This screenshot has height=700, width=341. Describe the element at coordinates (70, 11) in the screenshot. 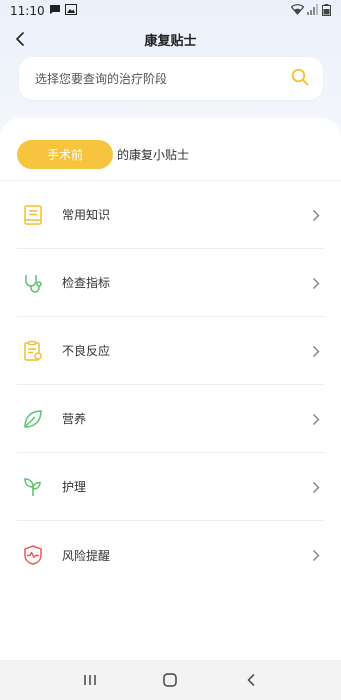

I see `image-icon` at that location.